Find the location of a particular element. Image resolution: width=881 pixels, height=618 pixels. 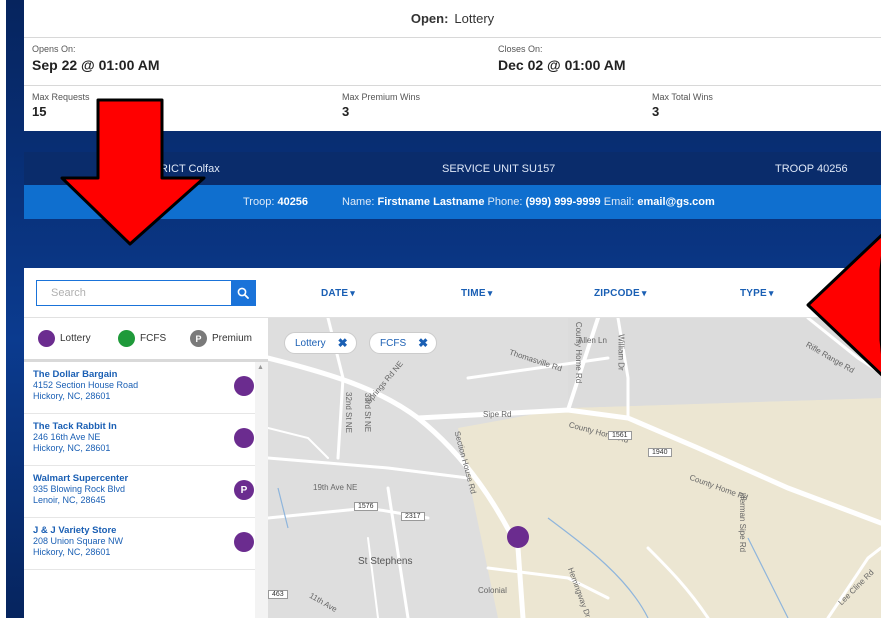

map-label: William Dr is located at coordinates (621, 352).